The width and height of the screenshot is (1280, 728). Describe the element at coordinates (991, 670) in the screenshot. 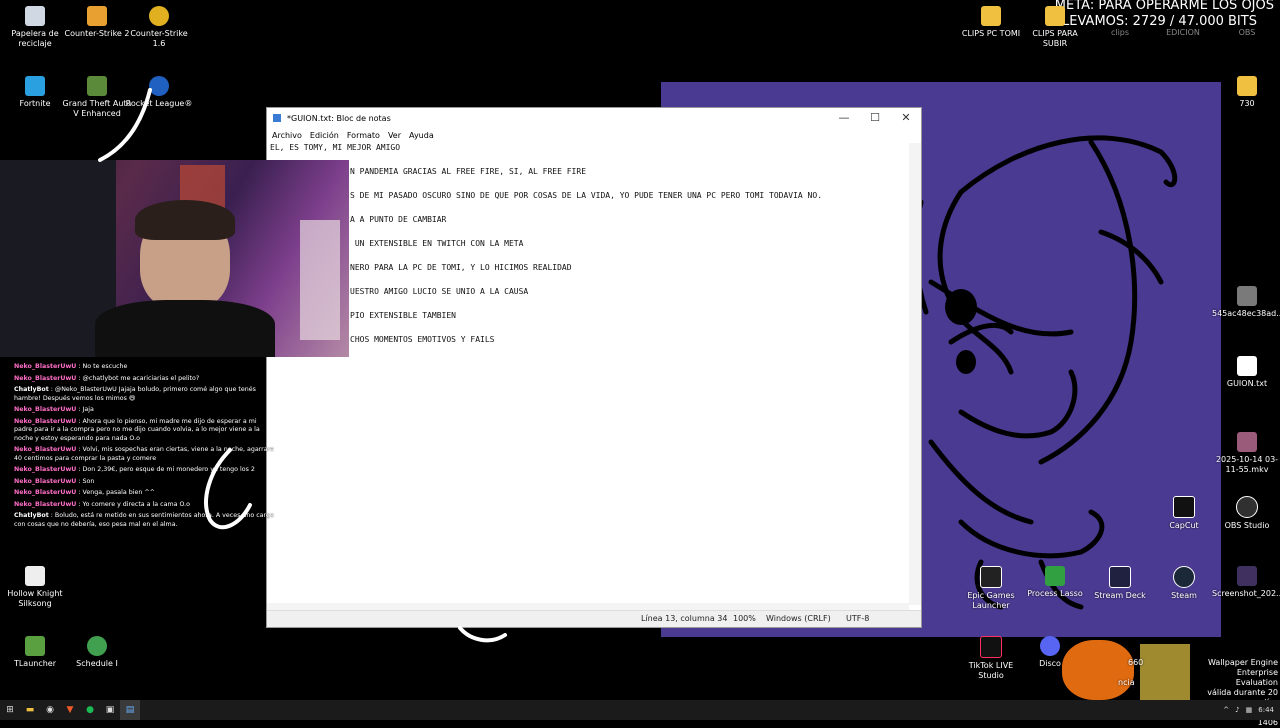

I see `desktop-icon-label: TikTok LIVE Studio` at that location.